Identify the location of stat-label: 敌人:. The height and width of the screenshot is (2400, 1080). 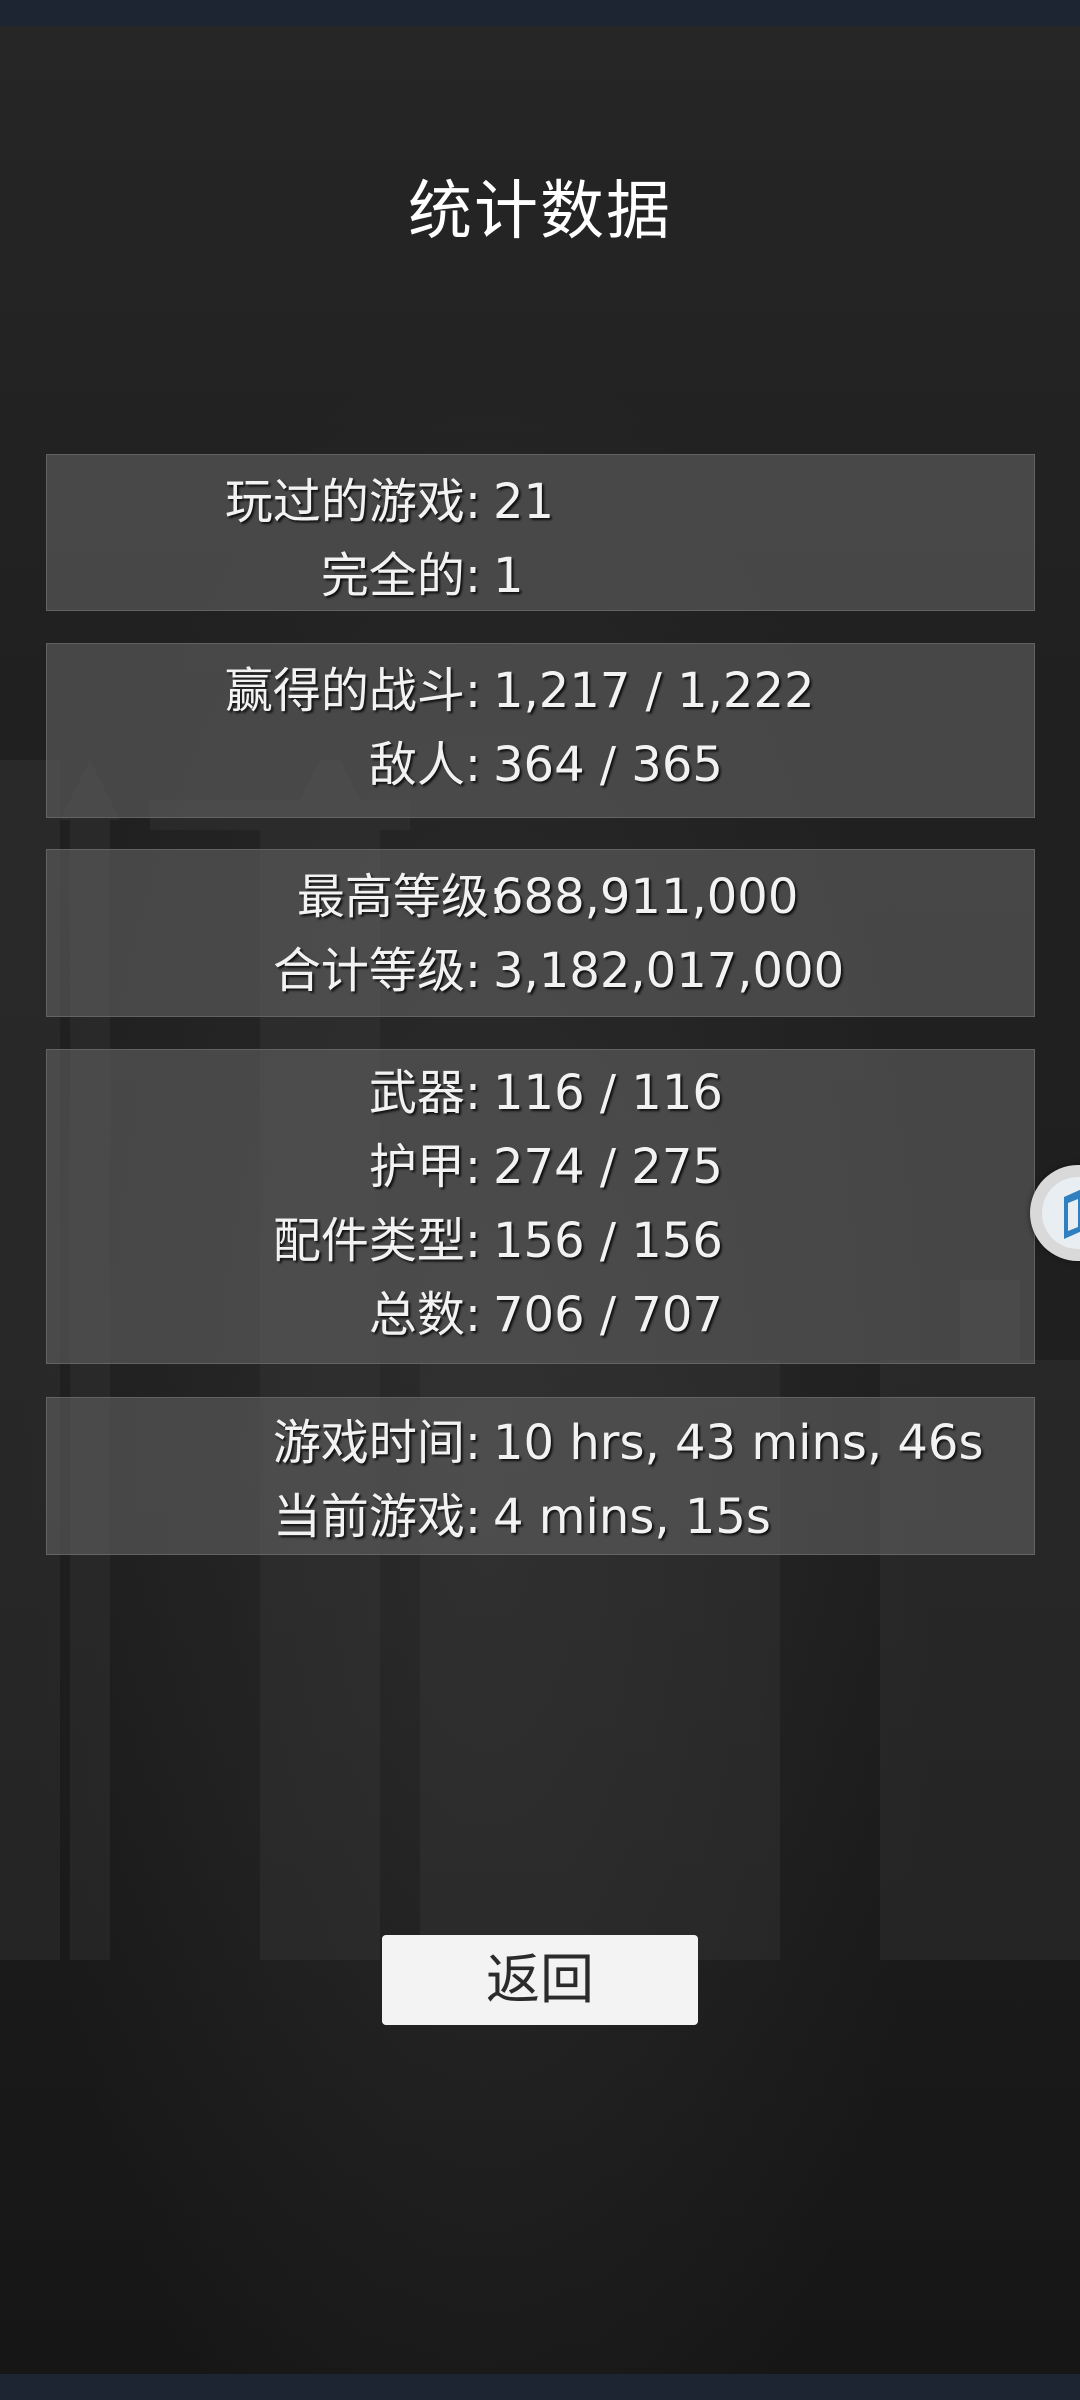
(424, 765).